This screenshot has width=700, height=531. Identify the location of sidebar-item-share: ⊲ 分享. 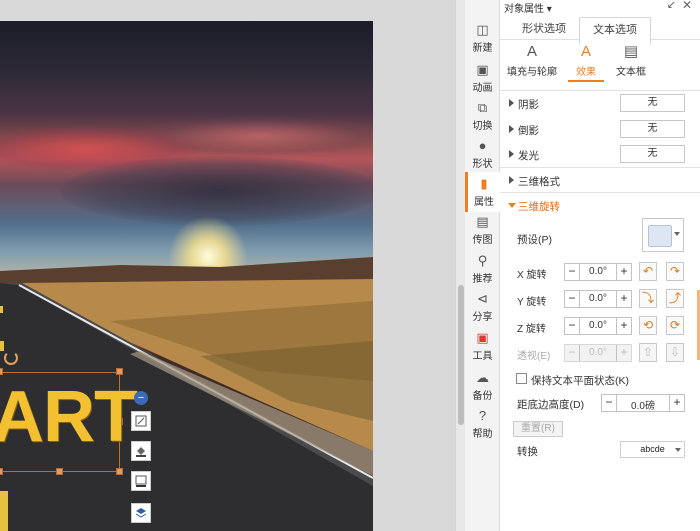
(482, 307).